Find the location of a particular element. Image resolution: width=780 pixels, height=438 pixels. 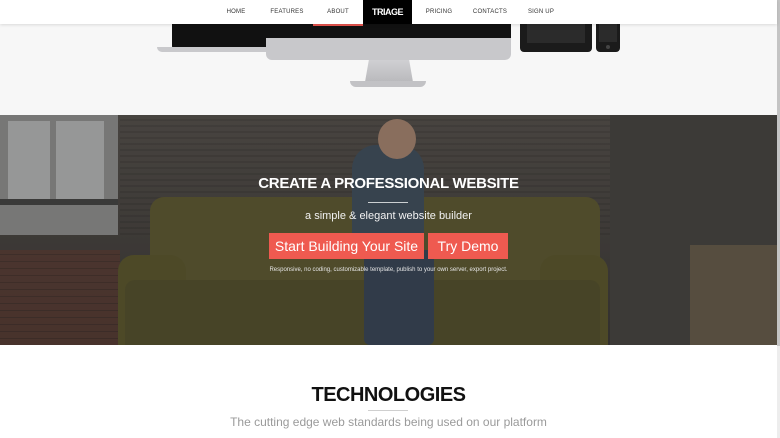

try-demo-button: Try Demo is located at coordinates (468, 246).